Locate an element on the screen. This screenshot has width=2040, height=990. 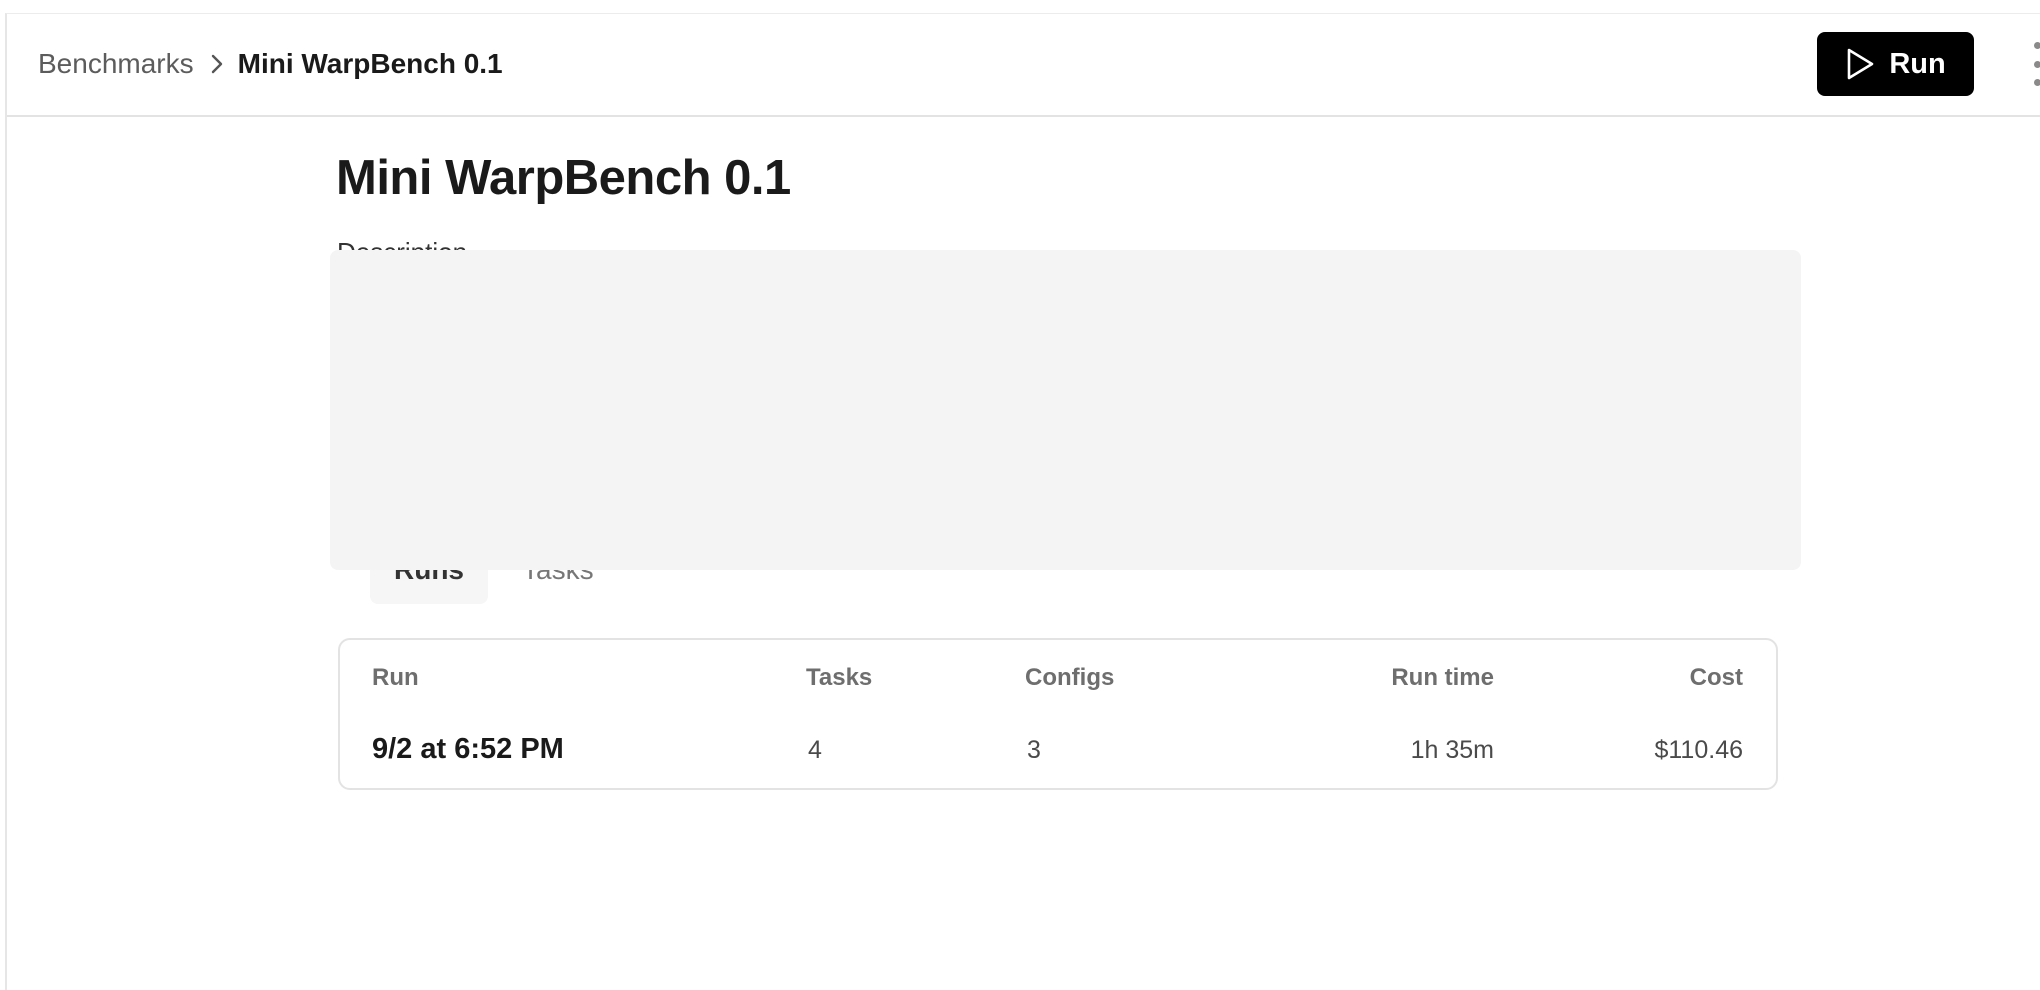
chevron-right-icon is located at coordinates (217, 64).